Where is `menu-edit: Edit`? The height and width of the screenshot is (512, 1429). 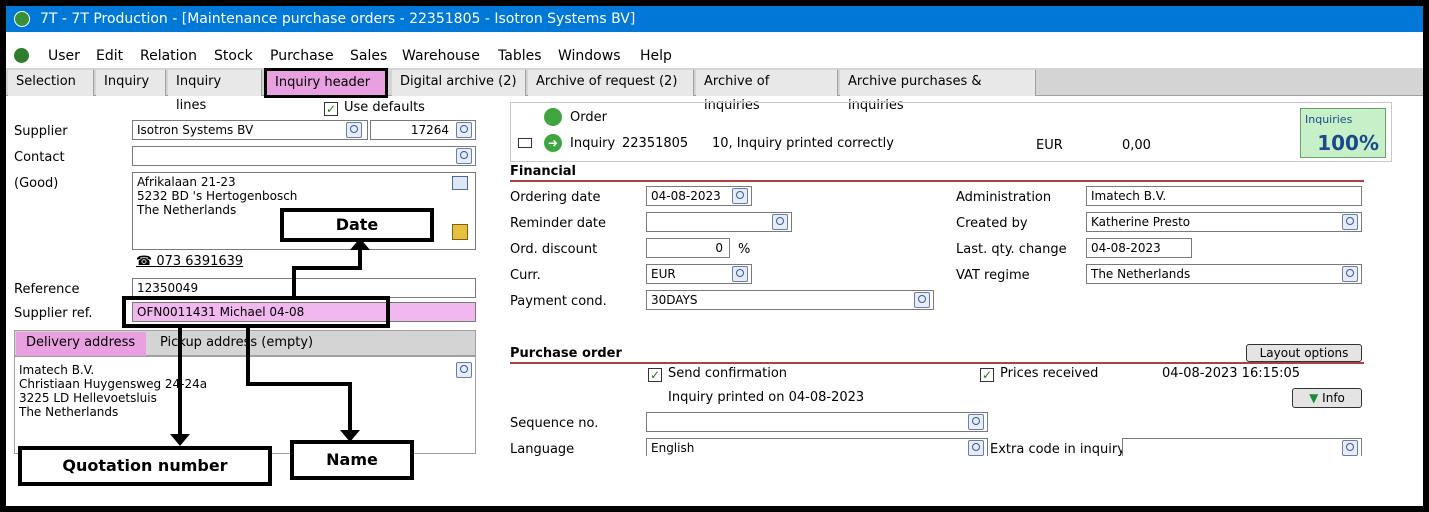
menu-edit: Edit is located at coordinates (109, 56).